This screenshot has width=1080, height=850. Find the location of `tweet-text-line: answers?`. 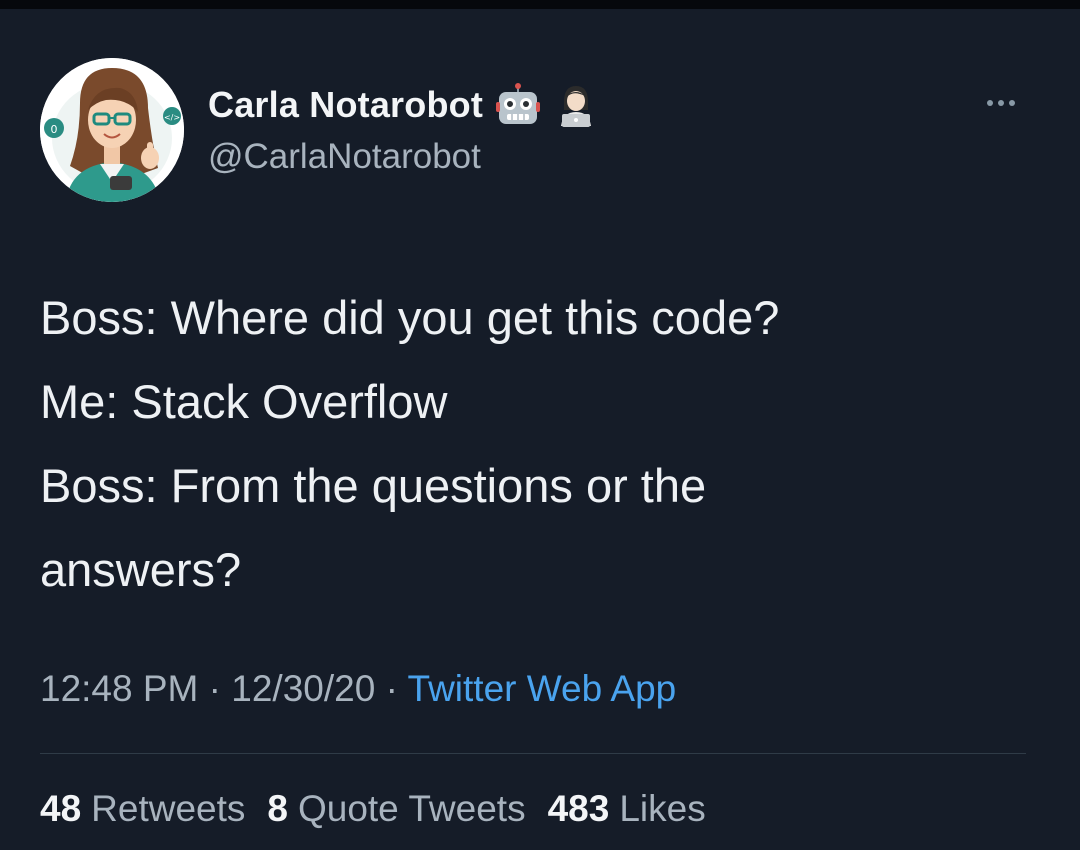

tweet-text-line: answers? is located at coordinates (141, 569).